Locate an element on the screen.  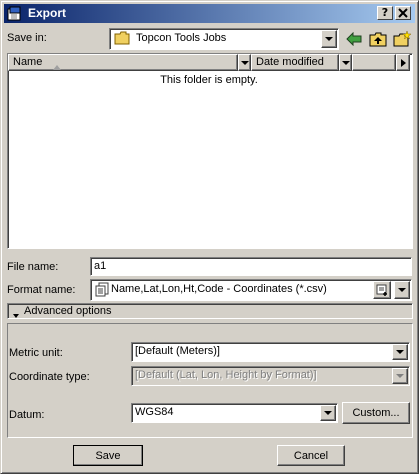
column-name-filter-button is located at coordinates (244, 62).